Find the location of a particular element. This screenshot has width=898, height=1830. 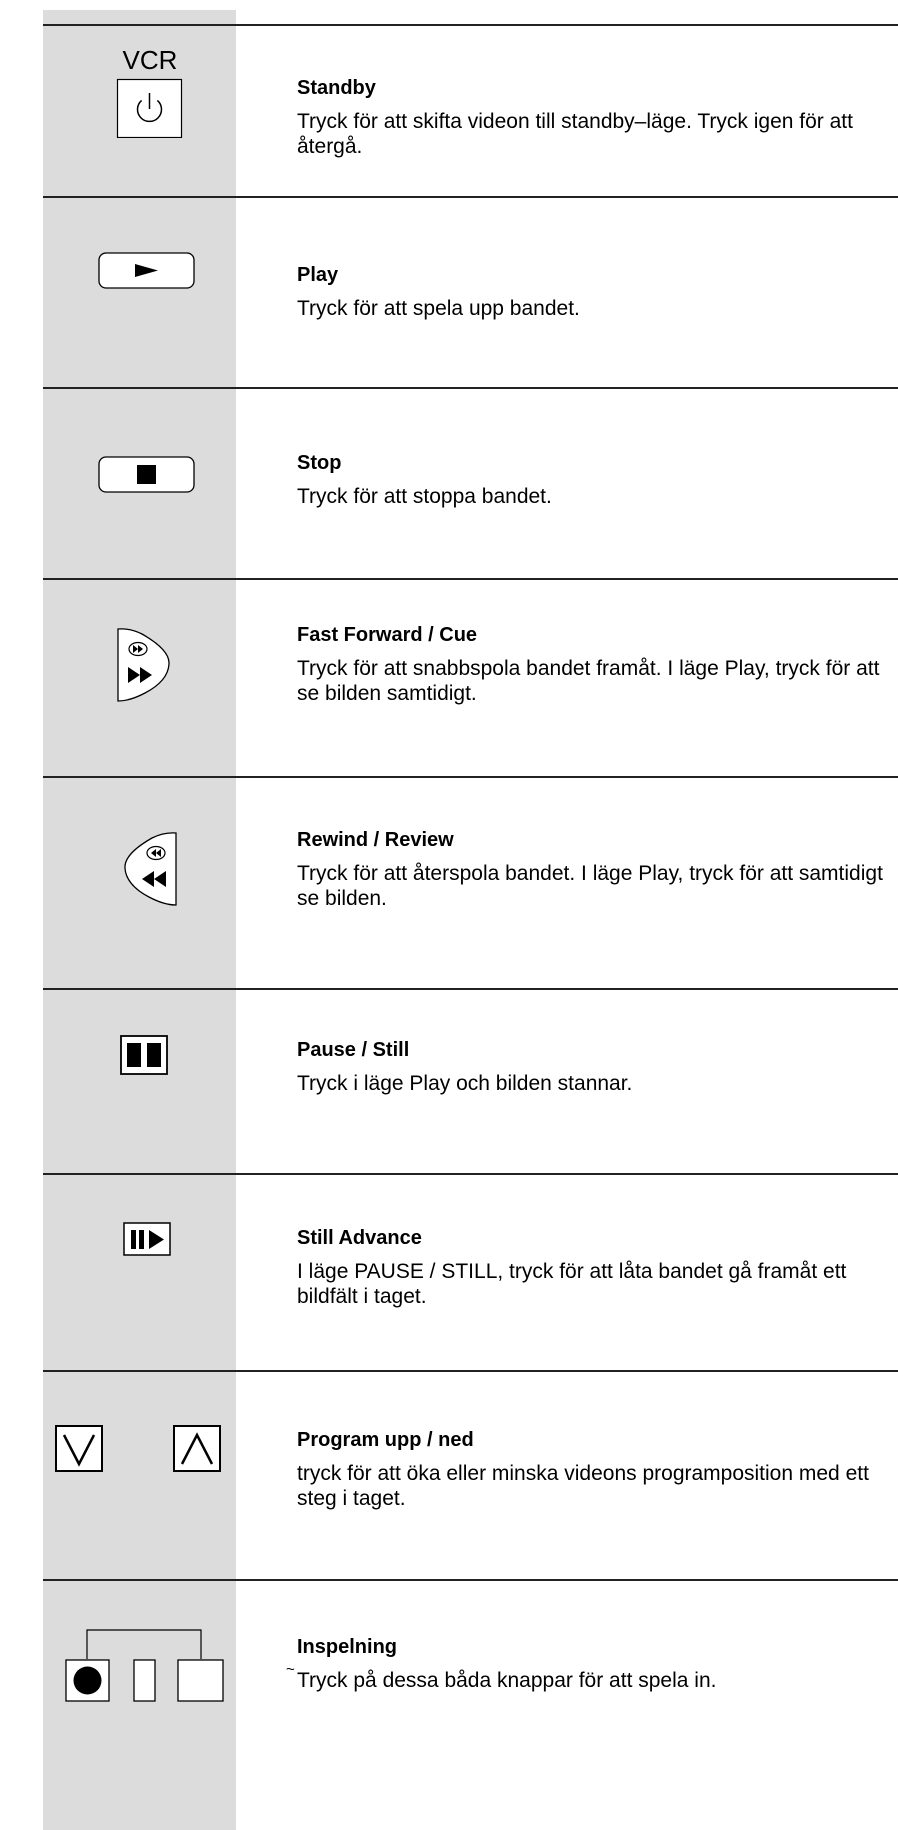

stop-title: Stop is located at coordinates (319, 463).